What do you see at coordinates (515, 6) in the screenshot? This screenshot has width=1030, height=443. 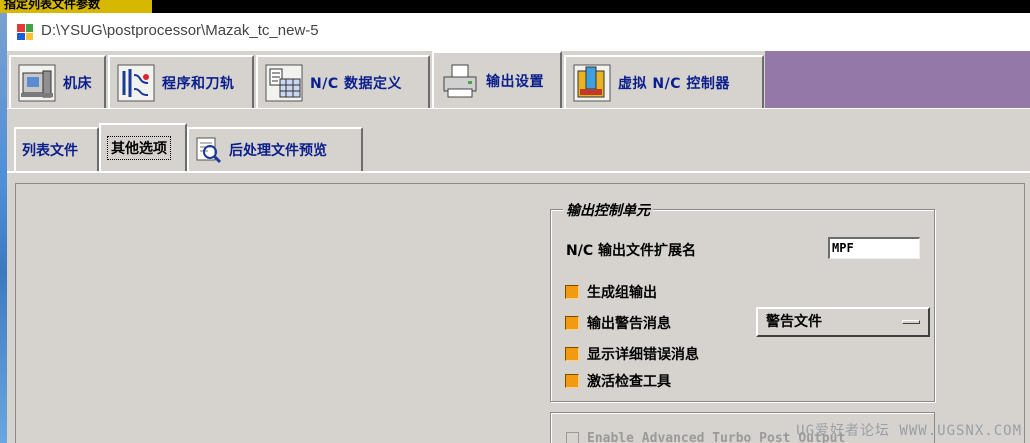 I see `background-window-strip: 指定列表文件参数` at bounding box center [515, 6].